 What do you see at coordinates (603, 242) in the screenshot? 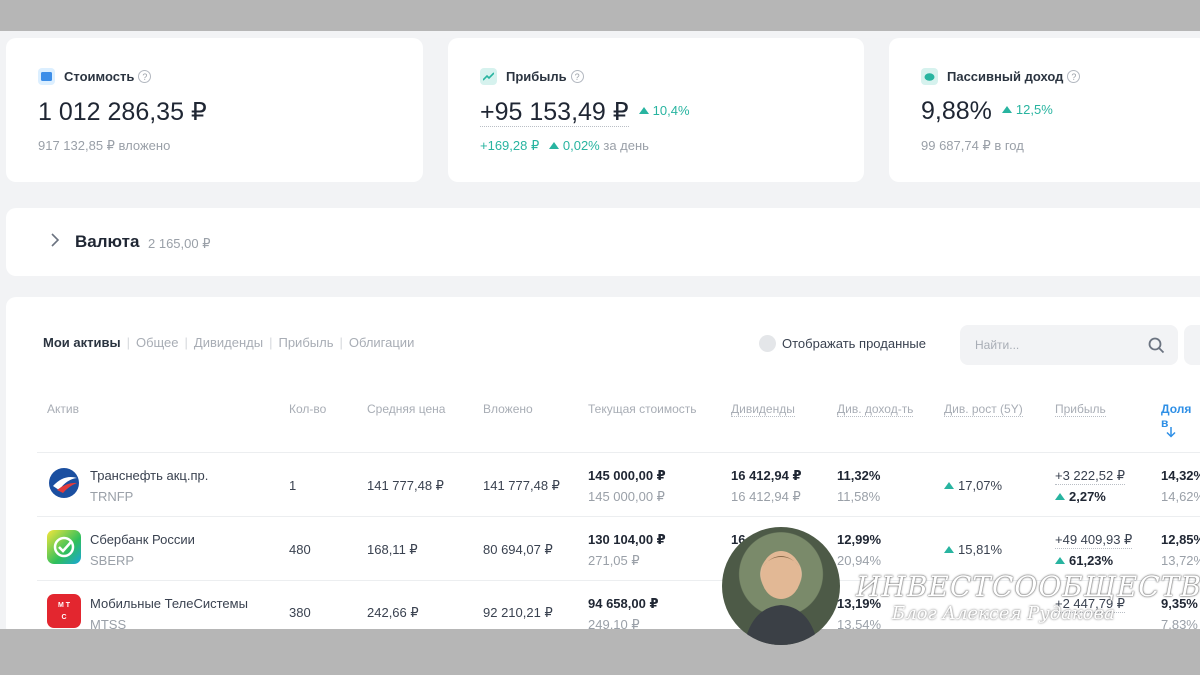
I see `currency-card: Валюта 2 165,00 ₽` at bounding box center [603, 242].